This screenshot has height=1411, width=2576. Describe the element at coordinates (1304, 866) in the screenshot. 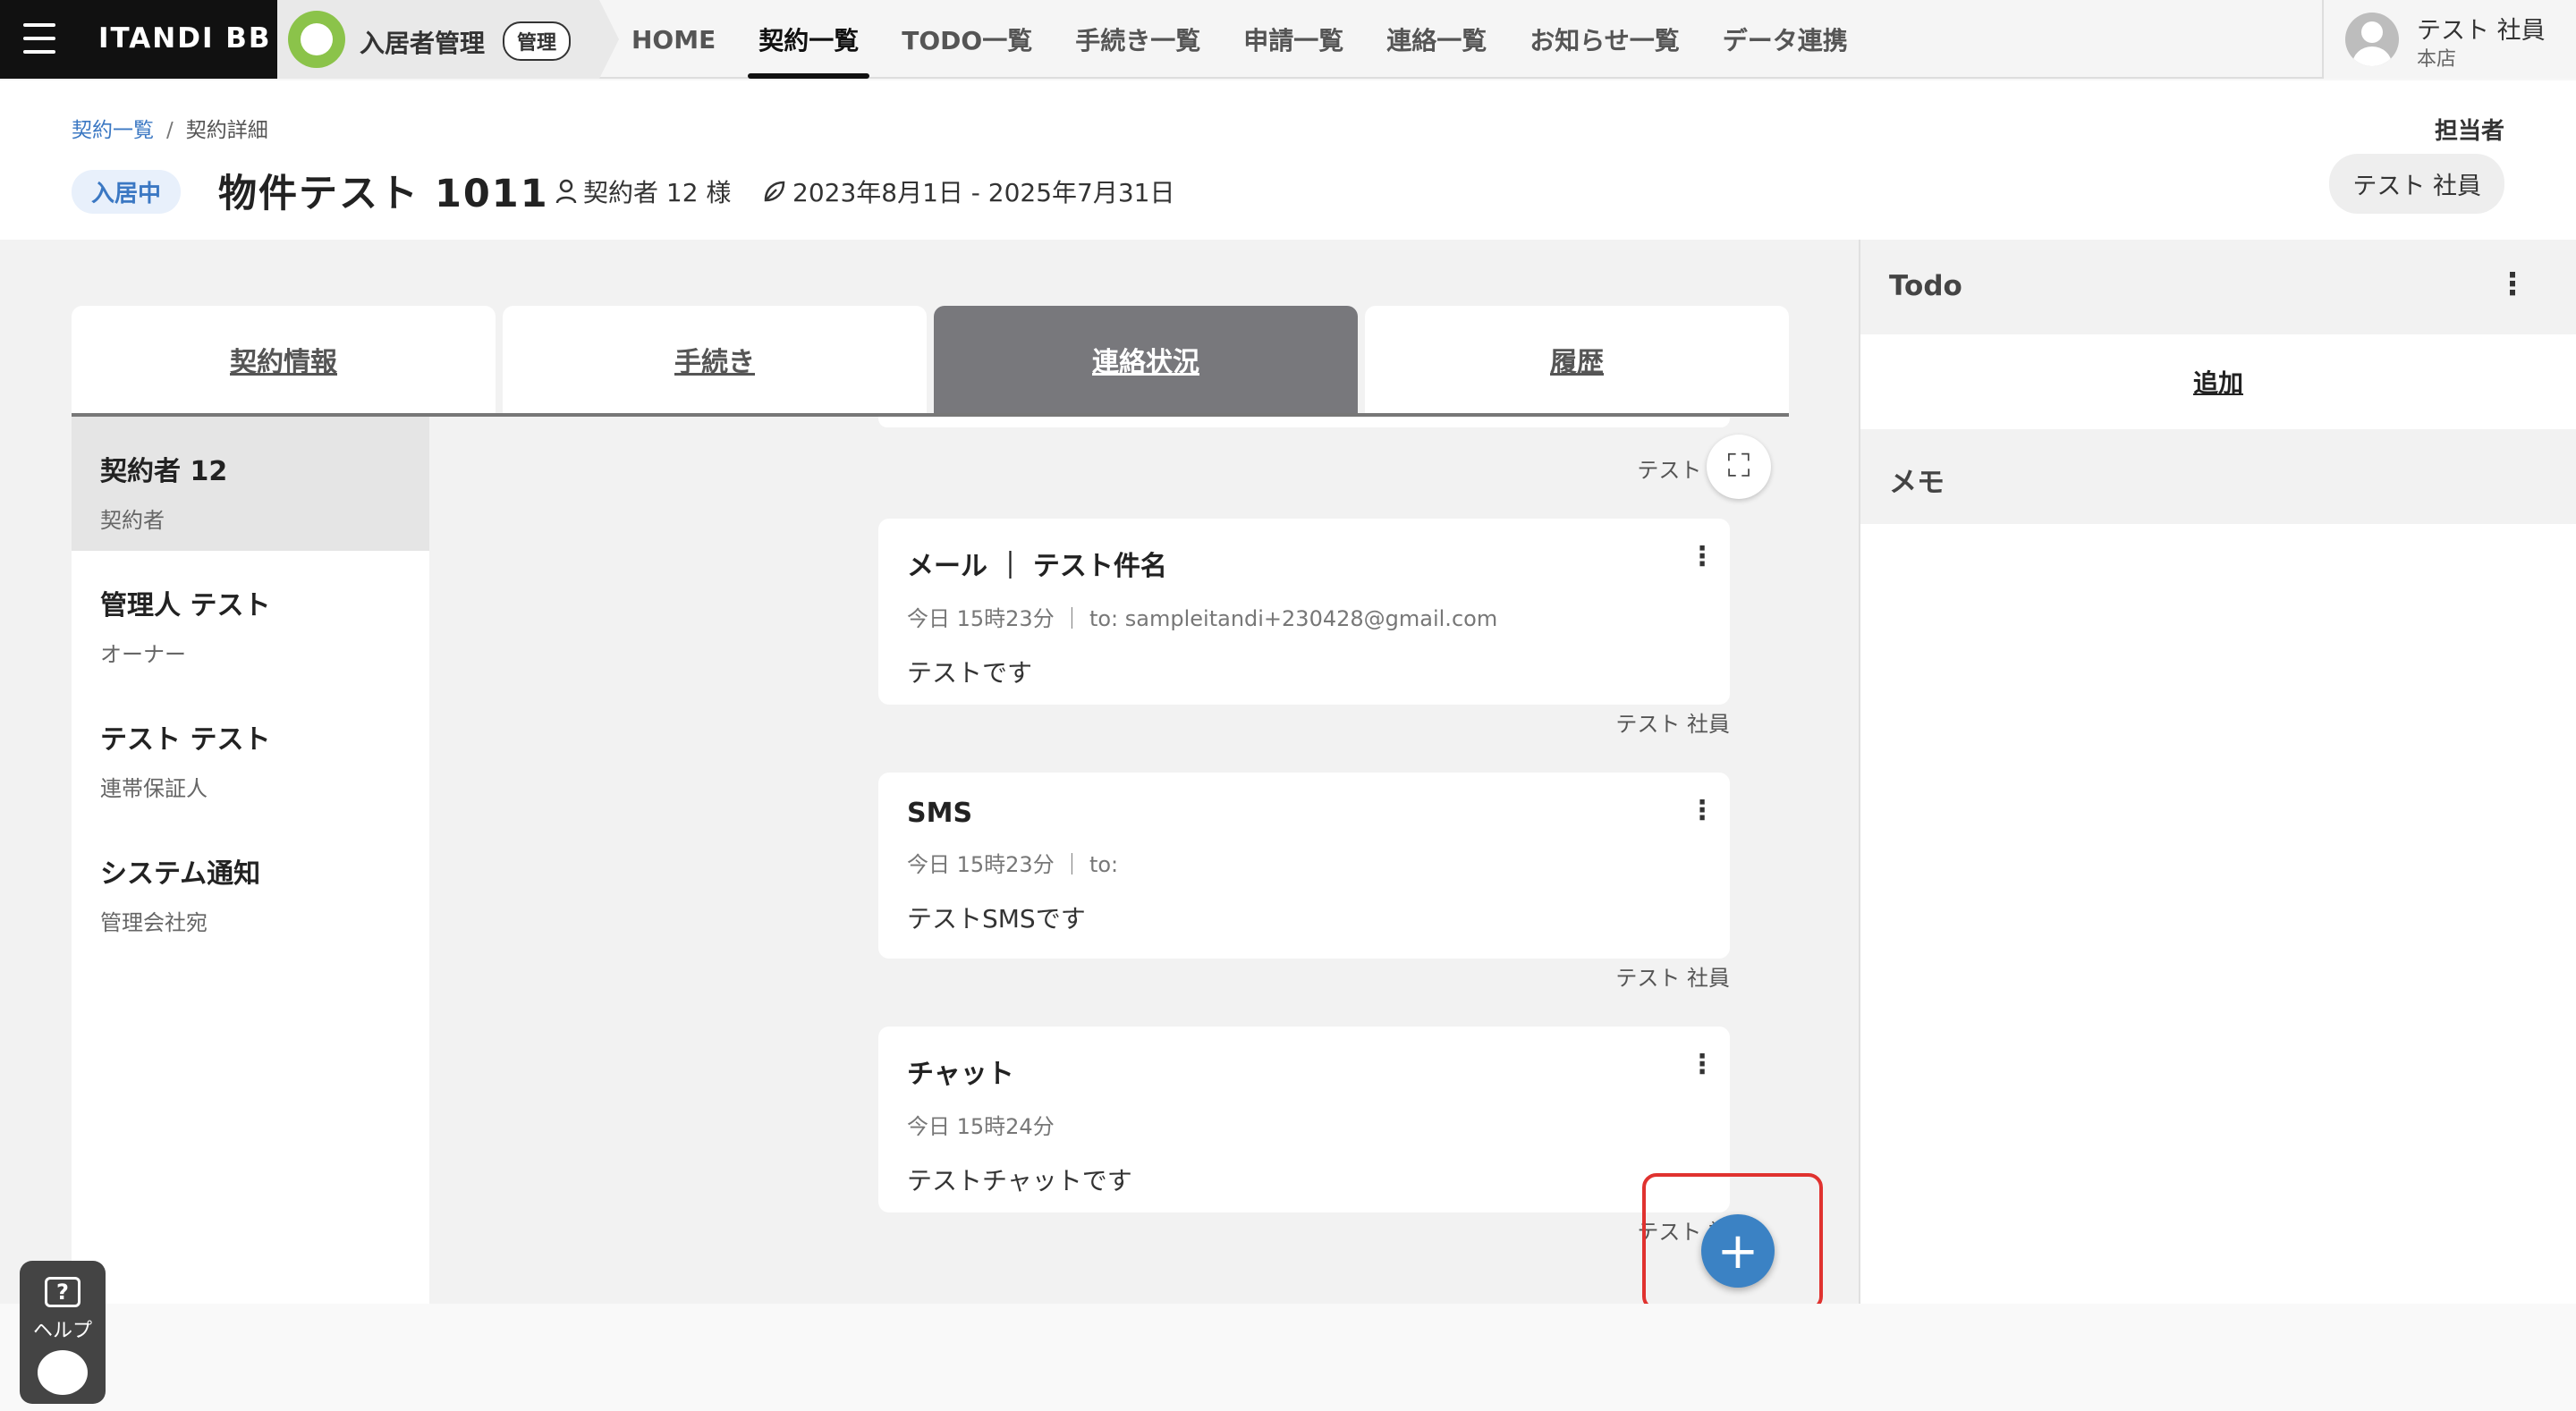

I see `message-card-sms: SMS 今日 15時23分 ｜ to: テストSMSです ⋮` at that location.